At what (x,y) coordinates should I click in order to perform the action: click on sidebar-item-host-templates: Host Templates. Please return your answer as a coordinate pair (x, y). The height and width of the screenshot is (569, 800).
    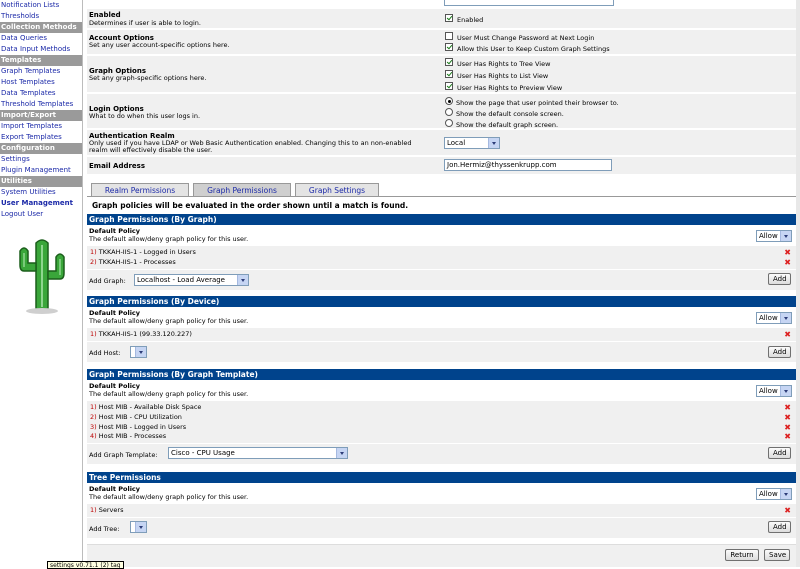
    Looking at the image, I should click on (41, 82).